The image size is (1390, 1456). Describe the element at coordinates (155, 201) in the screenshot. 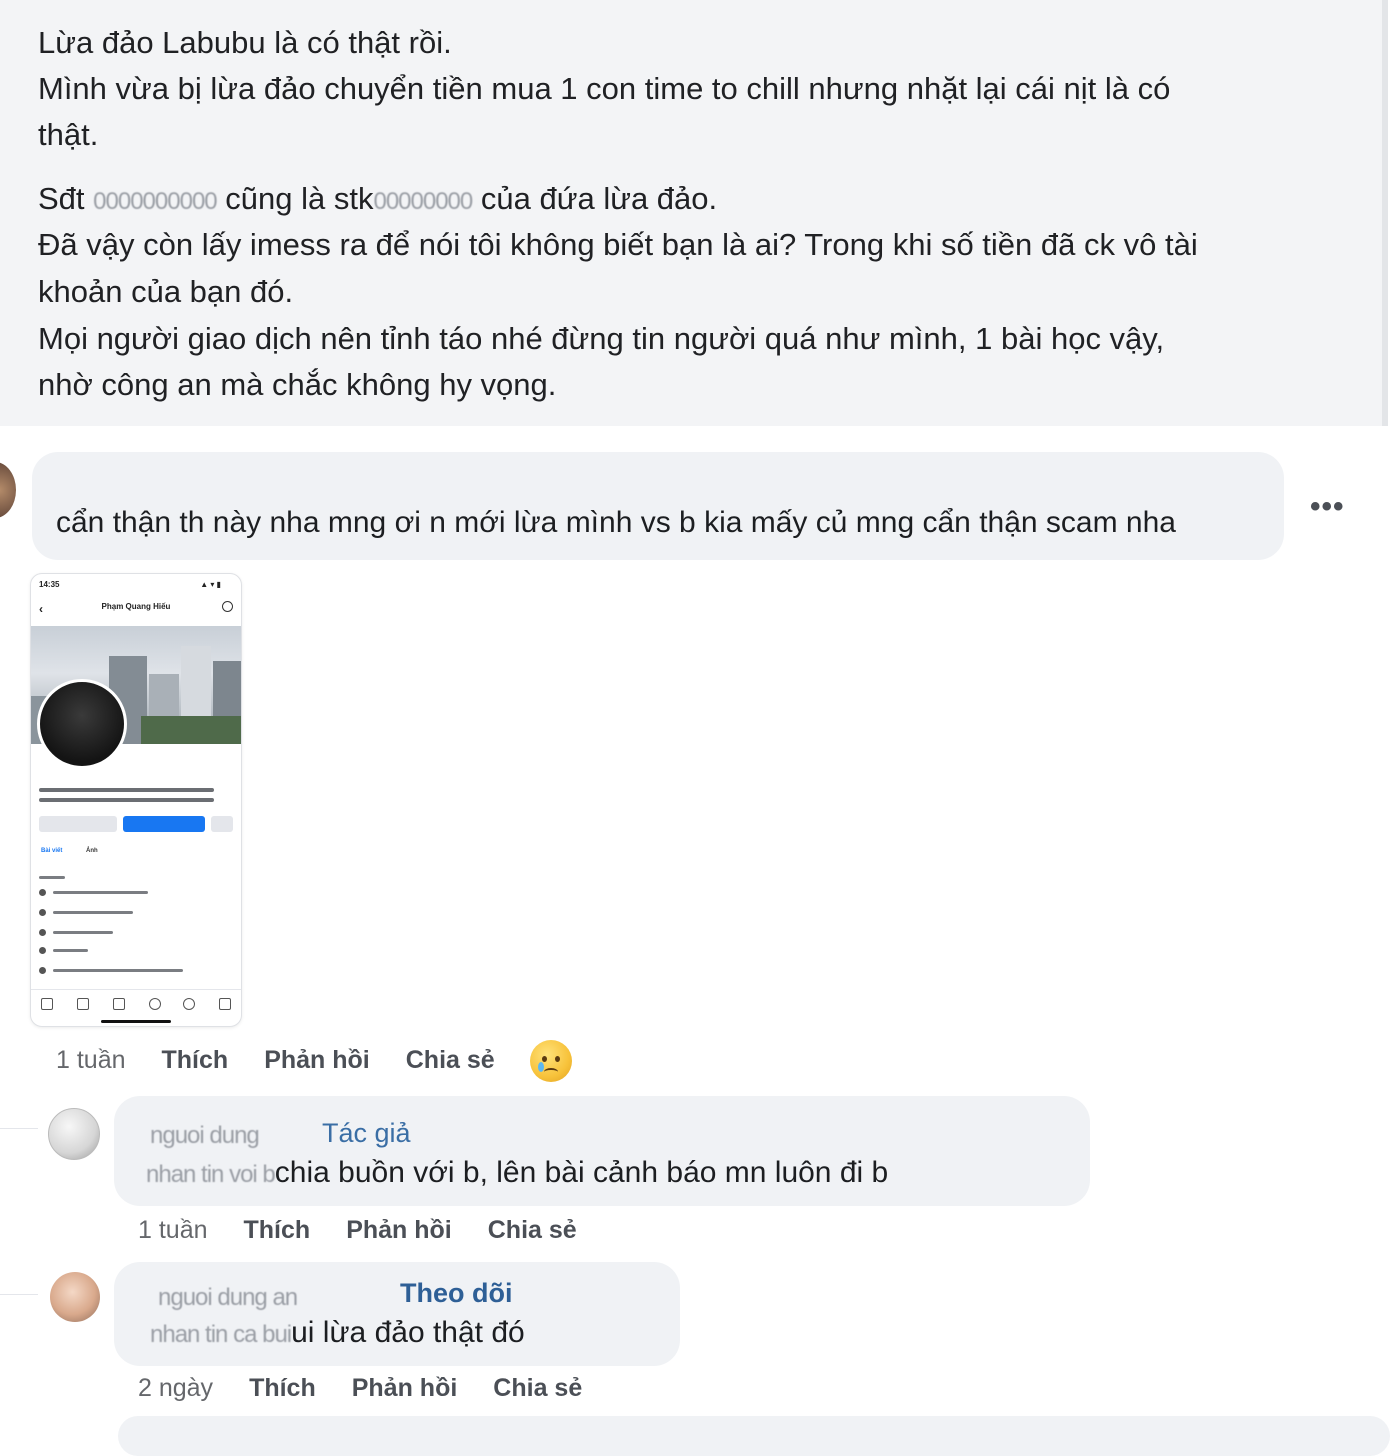

I see `redacted-phone: 0000000000` at that location.